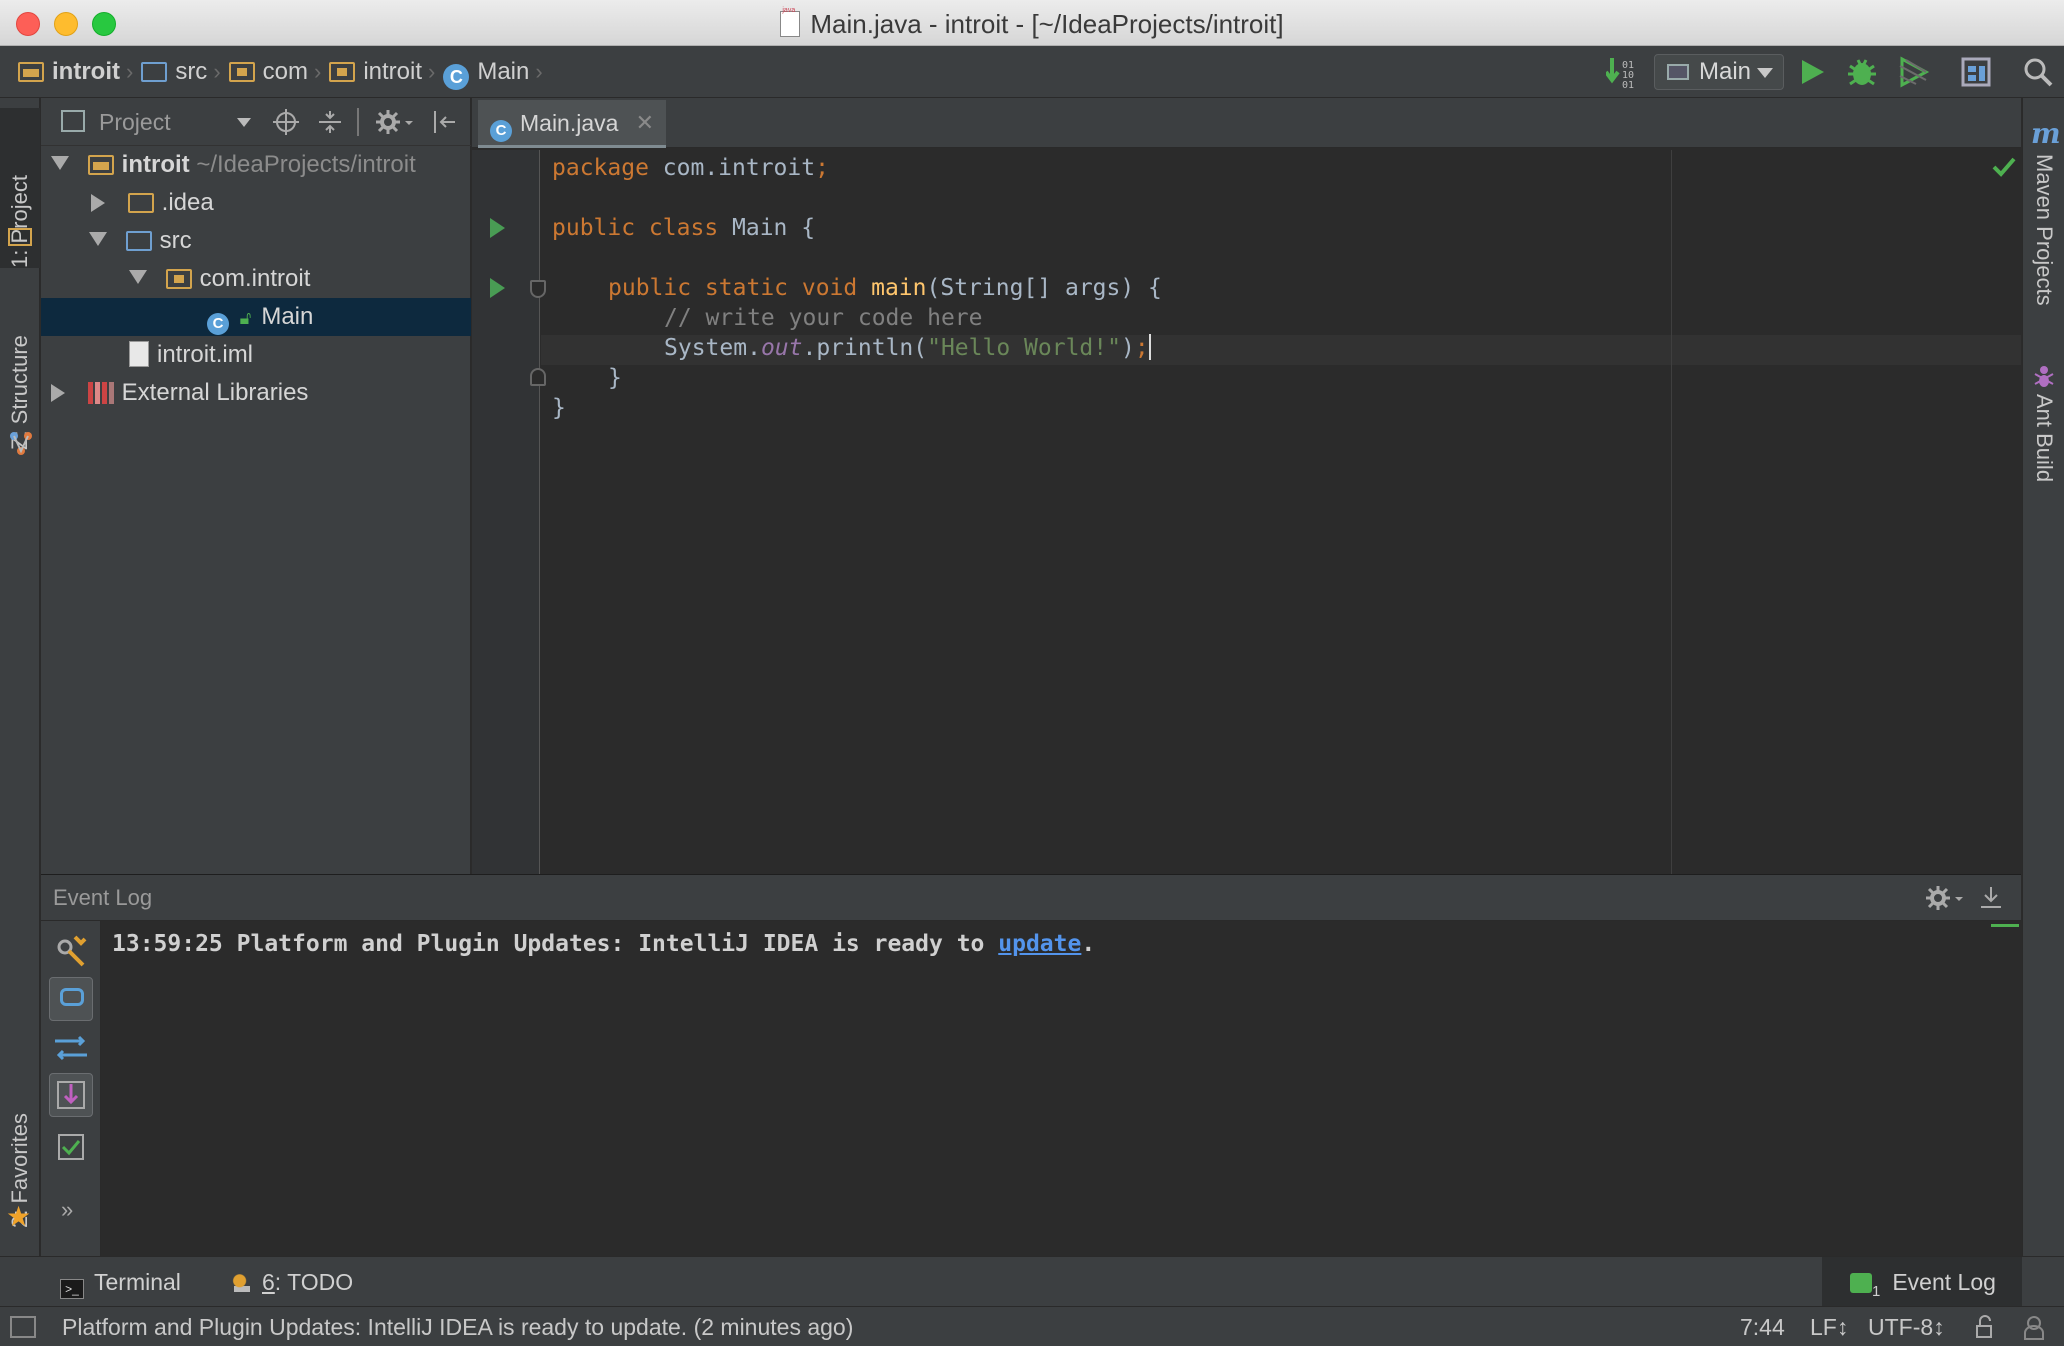  I want to click on editor-gutter, so click(506, 512).